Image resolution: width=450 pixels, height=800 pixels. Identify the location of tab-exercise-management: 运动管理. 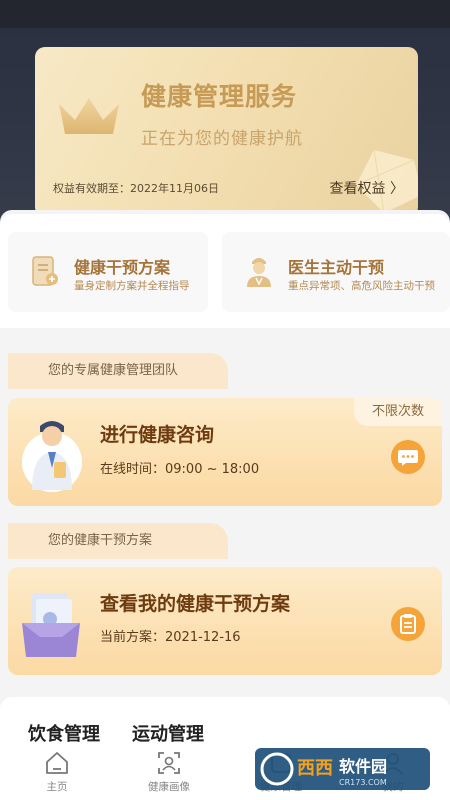
(168, 733).